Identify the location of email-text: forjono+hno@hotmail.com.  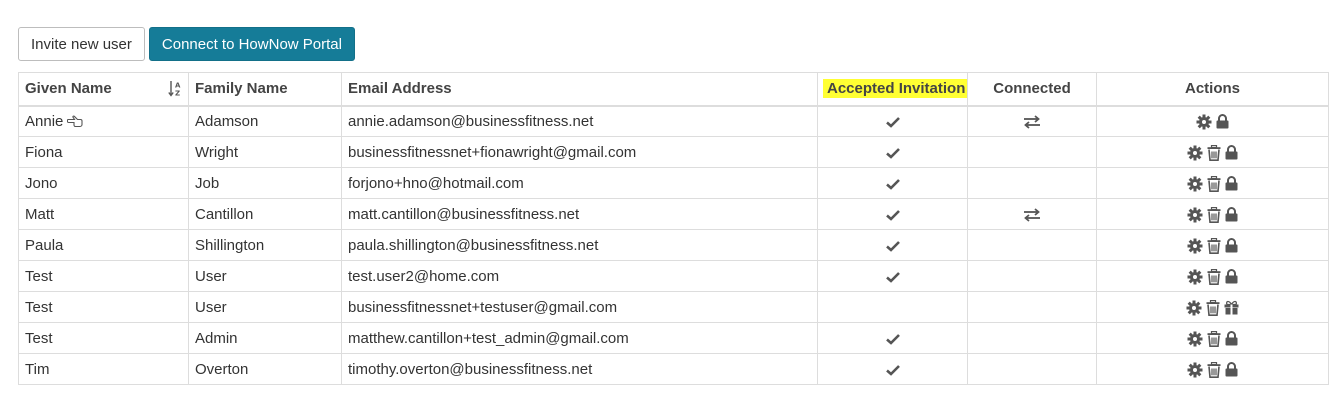
(436, 183).